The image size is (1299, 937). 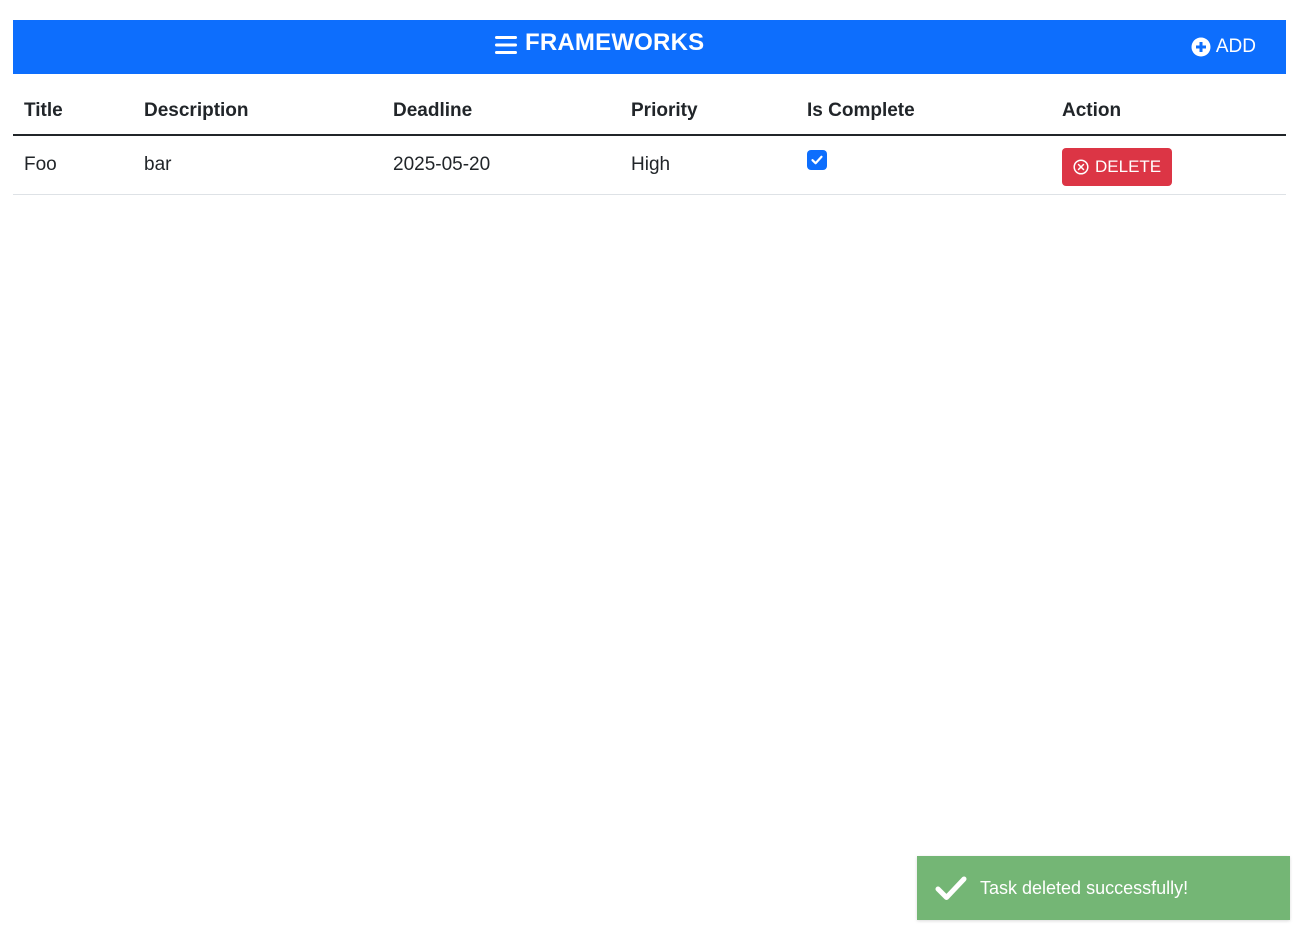 What do you see at coordinates (1201, 47) in the screenshot?
I see `plus-circle-icon` at bounding box center [1201, 47].